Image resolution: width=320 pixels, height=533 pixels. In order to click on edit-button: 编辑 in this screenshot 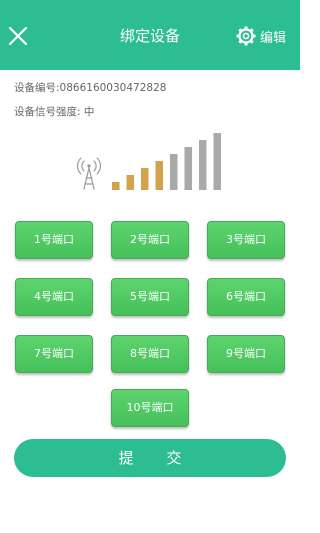, I will do `click(261, 36)`.